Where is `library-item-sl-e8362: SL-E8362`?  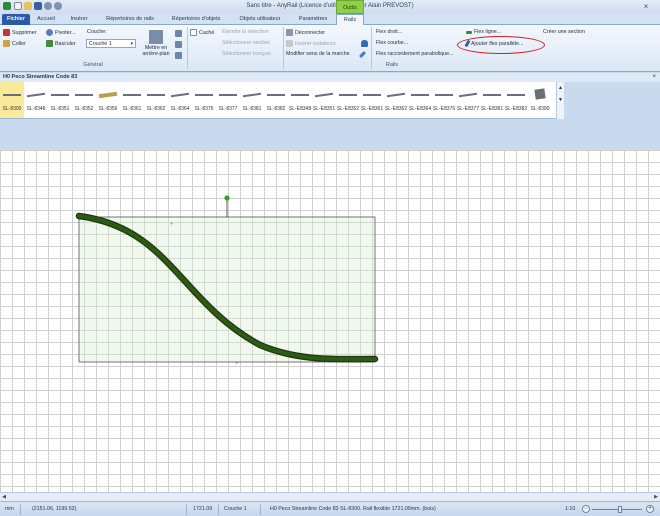
library-item-sl-e8362: SL-E8362 is located at coordinates (396, 100).